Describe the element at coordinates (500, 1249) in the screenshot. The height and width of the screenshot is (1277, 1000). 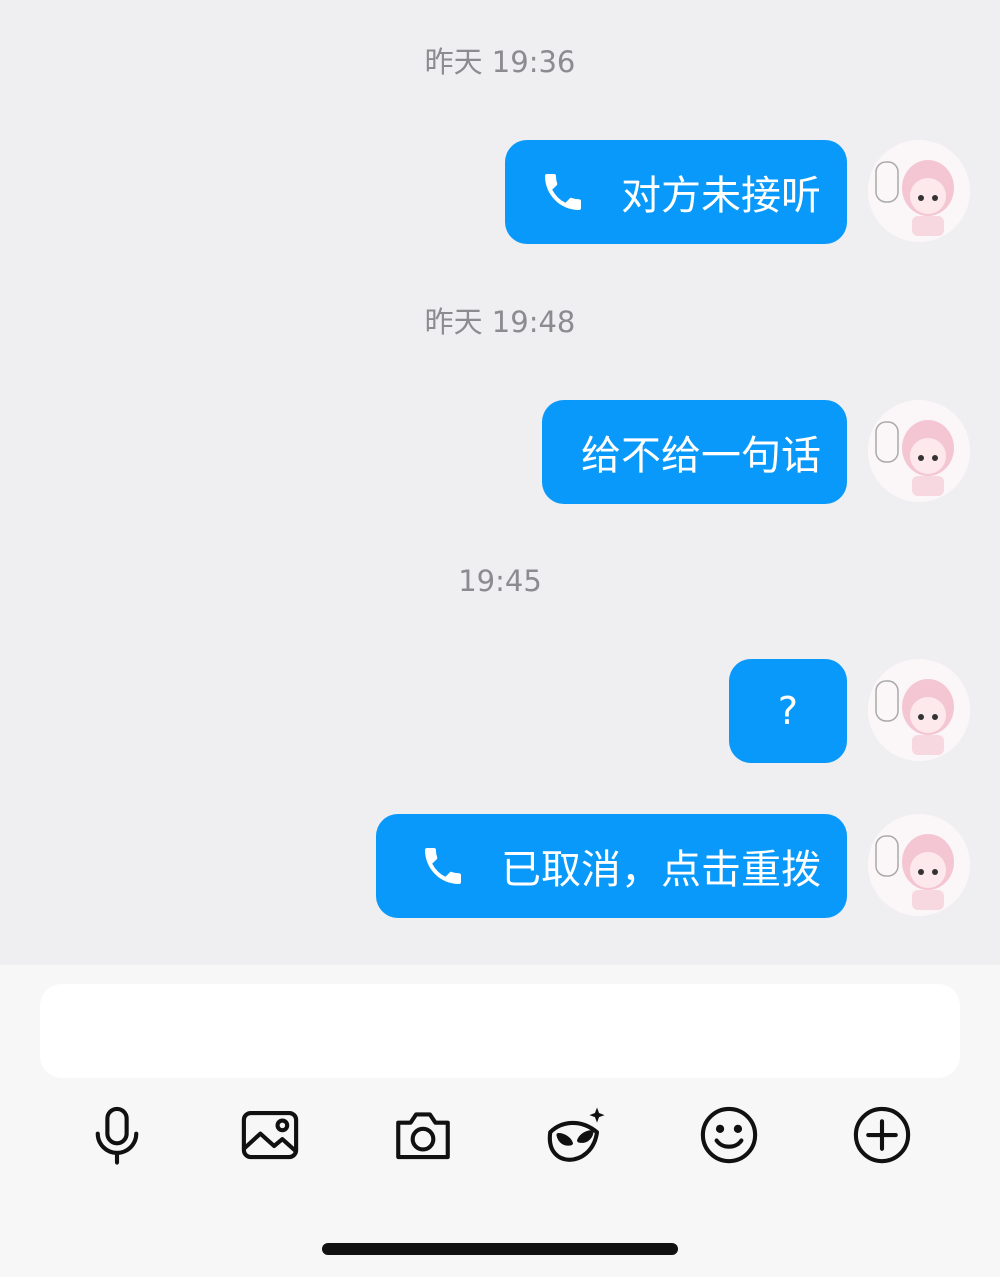
I see `home-indicator` at that location.